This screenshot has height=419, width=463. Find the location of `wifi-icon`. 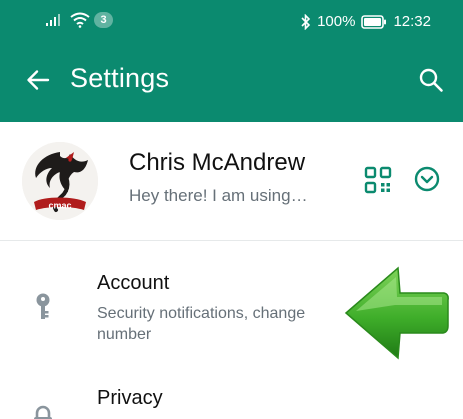

wifi-icon is located at coordinates (80, 20).